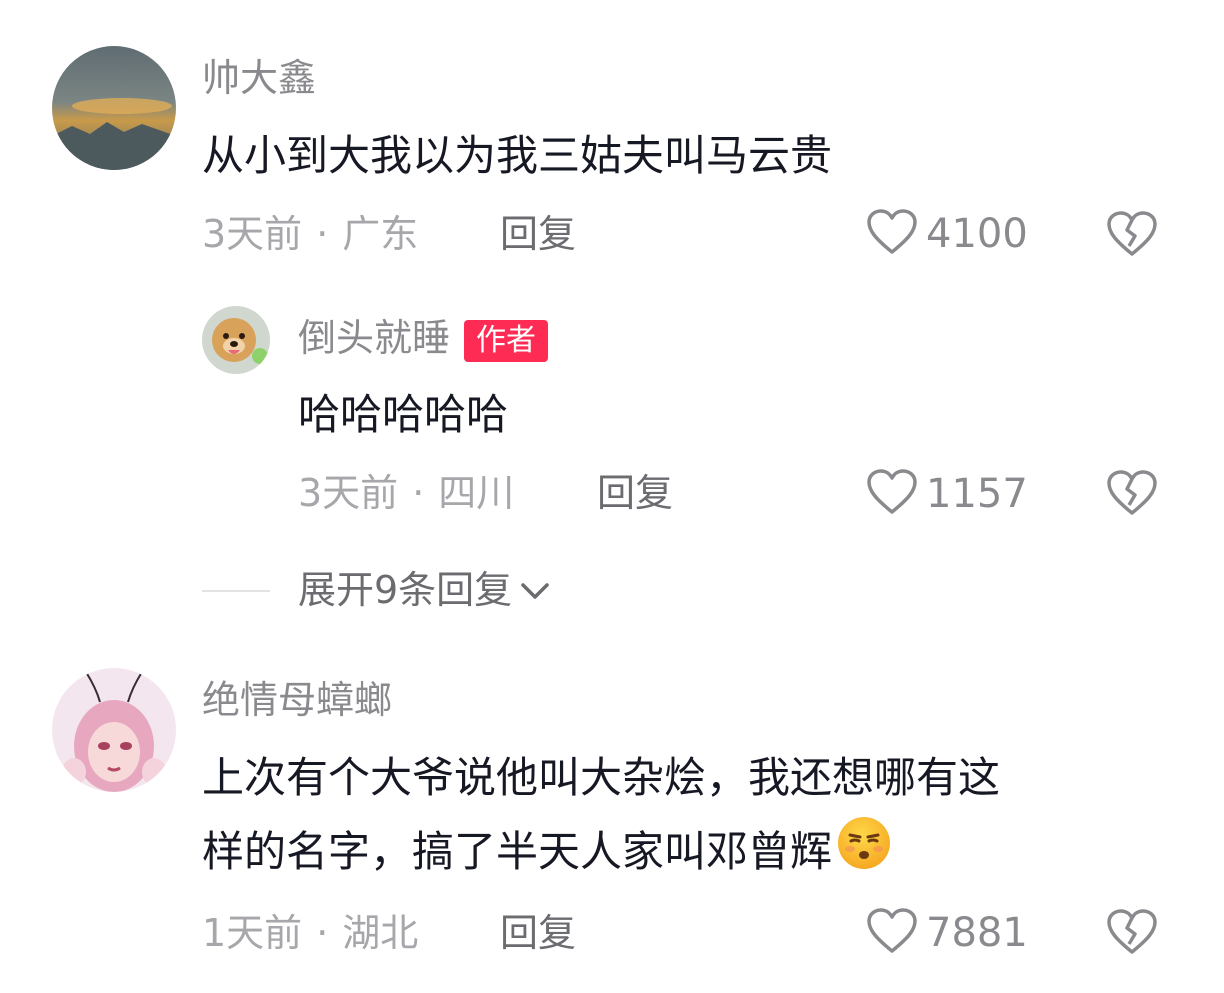 Image resolution: width=1224 pixels, height=993 pixels. I want to click on reply-username-row: 倒头就睡 作者, so click(423, 338).